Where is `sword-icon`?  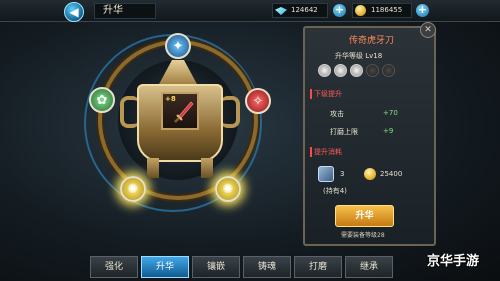
sword-icon is located at coordinates (184, 112).